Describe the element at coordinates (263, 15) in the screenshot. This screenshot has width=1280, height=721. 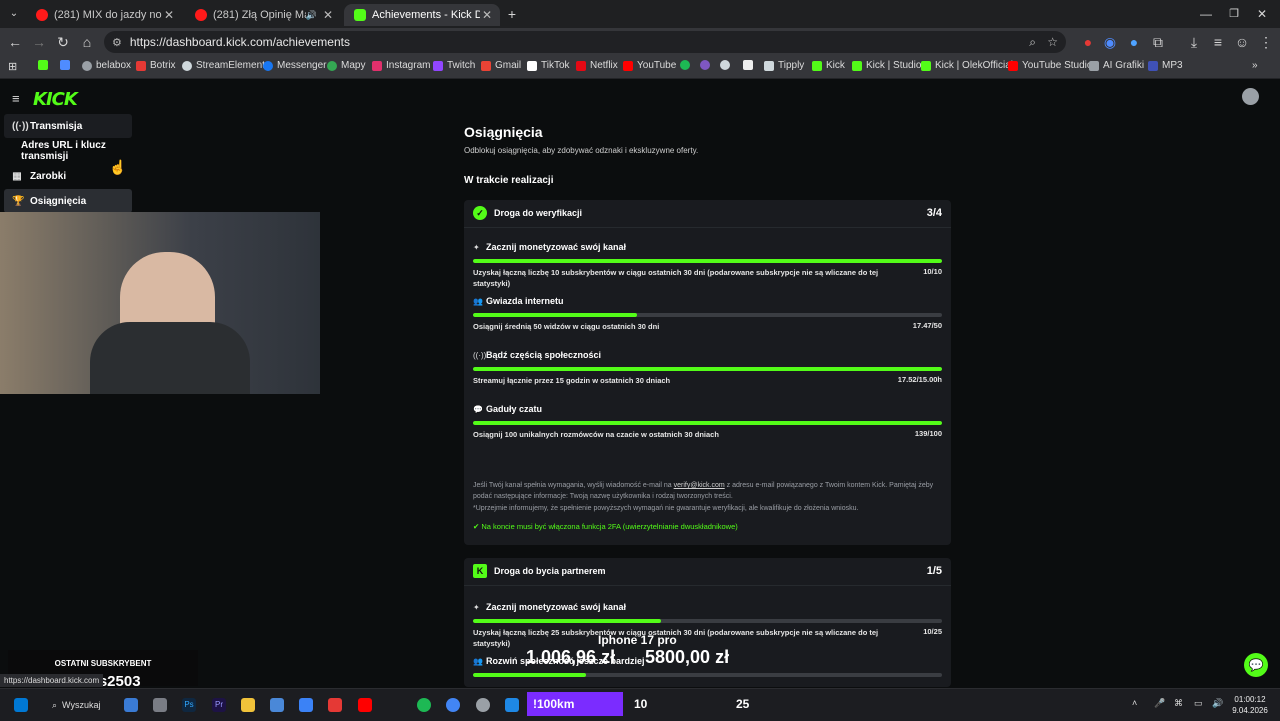
I see `tab-youtube-opinia: (281) Złą Opinię Mam - You 🔊 ✕` at that location.